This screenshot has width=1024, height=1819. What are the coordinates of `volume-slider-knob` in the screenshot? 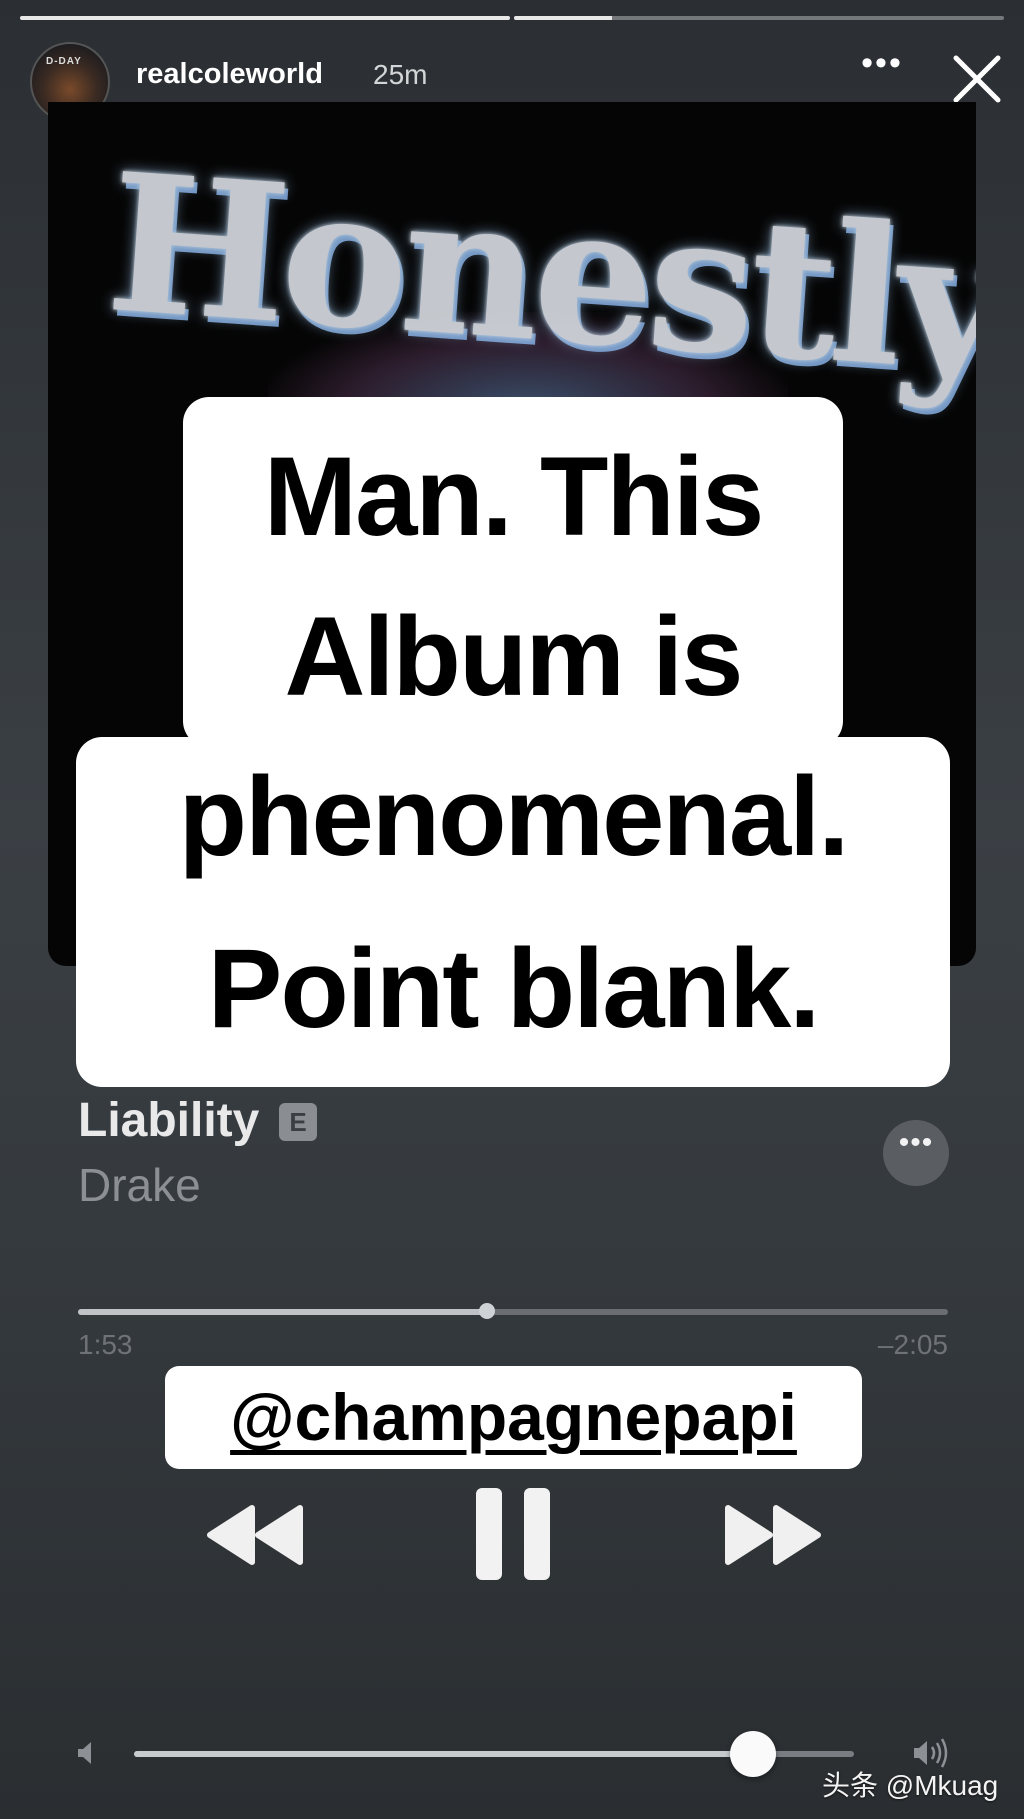 It's located at (753, 1754).